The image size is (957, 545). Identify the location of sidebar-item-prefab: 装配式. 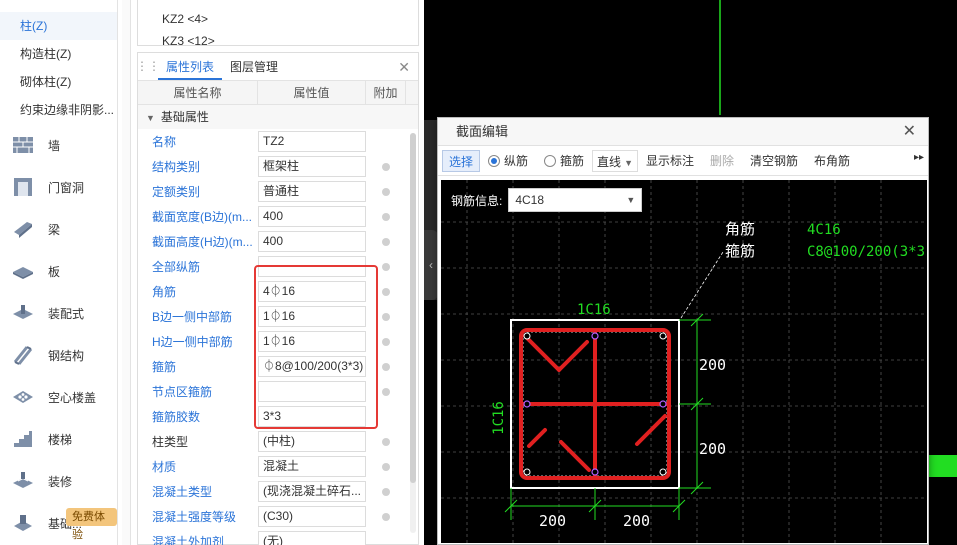
(58, 313).